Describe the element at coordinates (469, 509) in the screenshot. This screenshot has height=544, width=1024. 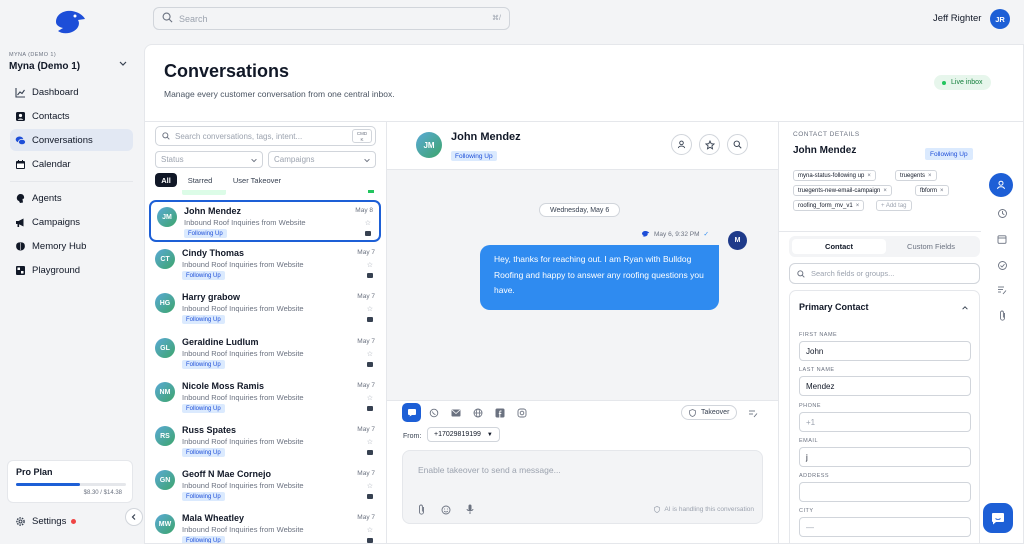
I see `microphone-icon` at that location.